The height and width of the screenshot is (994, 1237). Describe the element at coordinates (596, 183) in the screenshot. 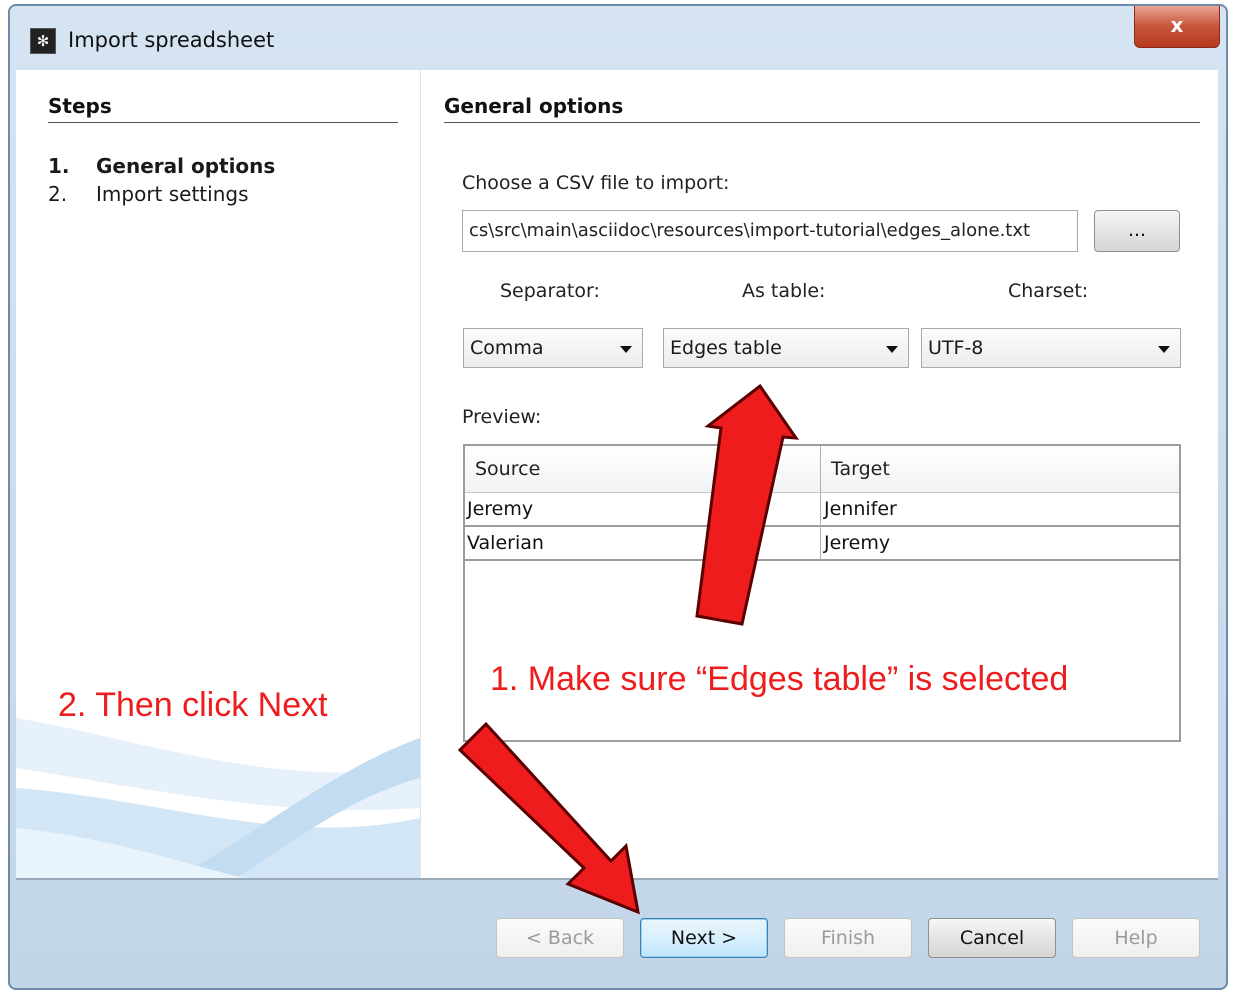

I see `csv-file-label: Choose a CSV file to import:` at that location.